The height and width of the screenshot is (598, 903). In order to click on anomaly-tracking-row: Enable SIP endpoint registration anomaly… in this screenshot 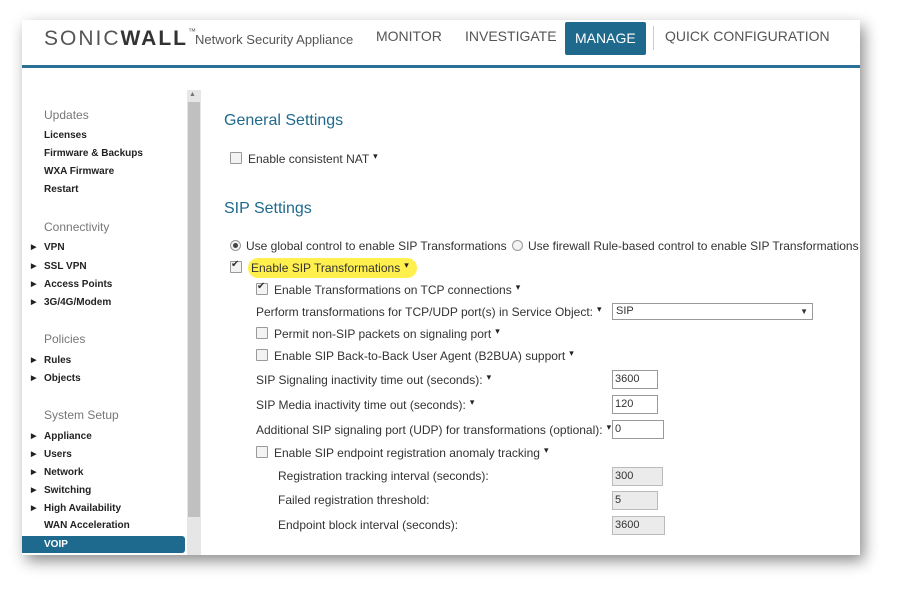, I will do `click(402, 452)`.